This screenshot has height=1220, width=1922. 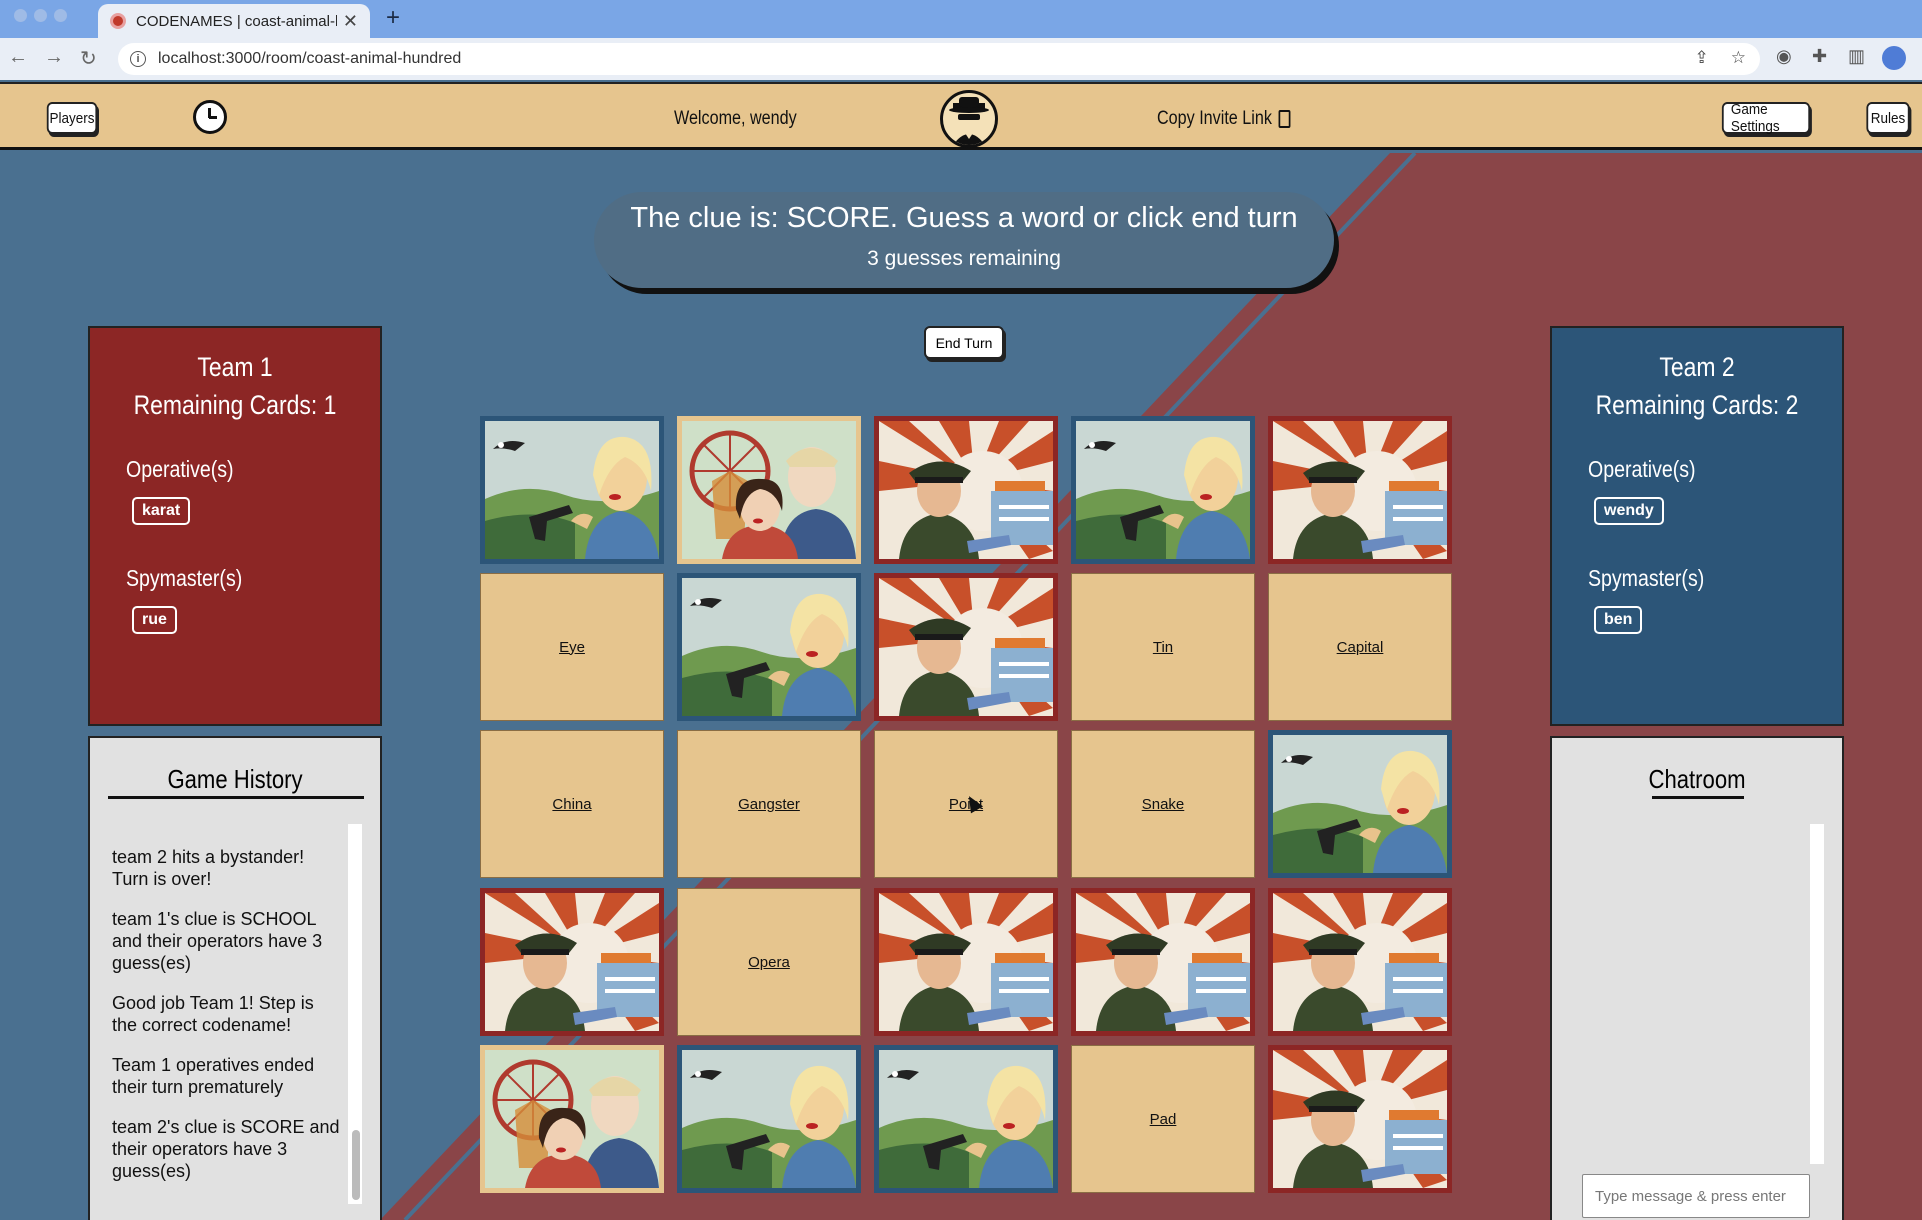 I want to click on neutral-agent-artwork, so click(x=572, y=1119).